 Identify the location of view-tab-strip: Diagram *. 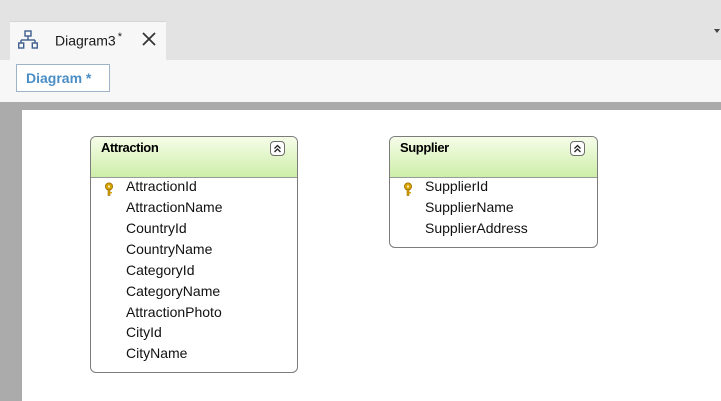
(360, 81).